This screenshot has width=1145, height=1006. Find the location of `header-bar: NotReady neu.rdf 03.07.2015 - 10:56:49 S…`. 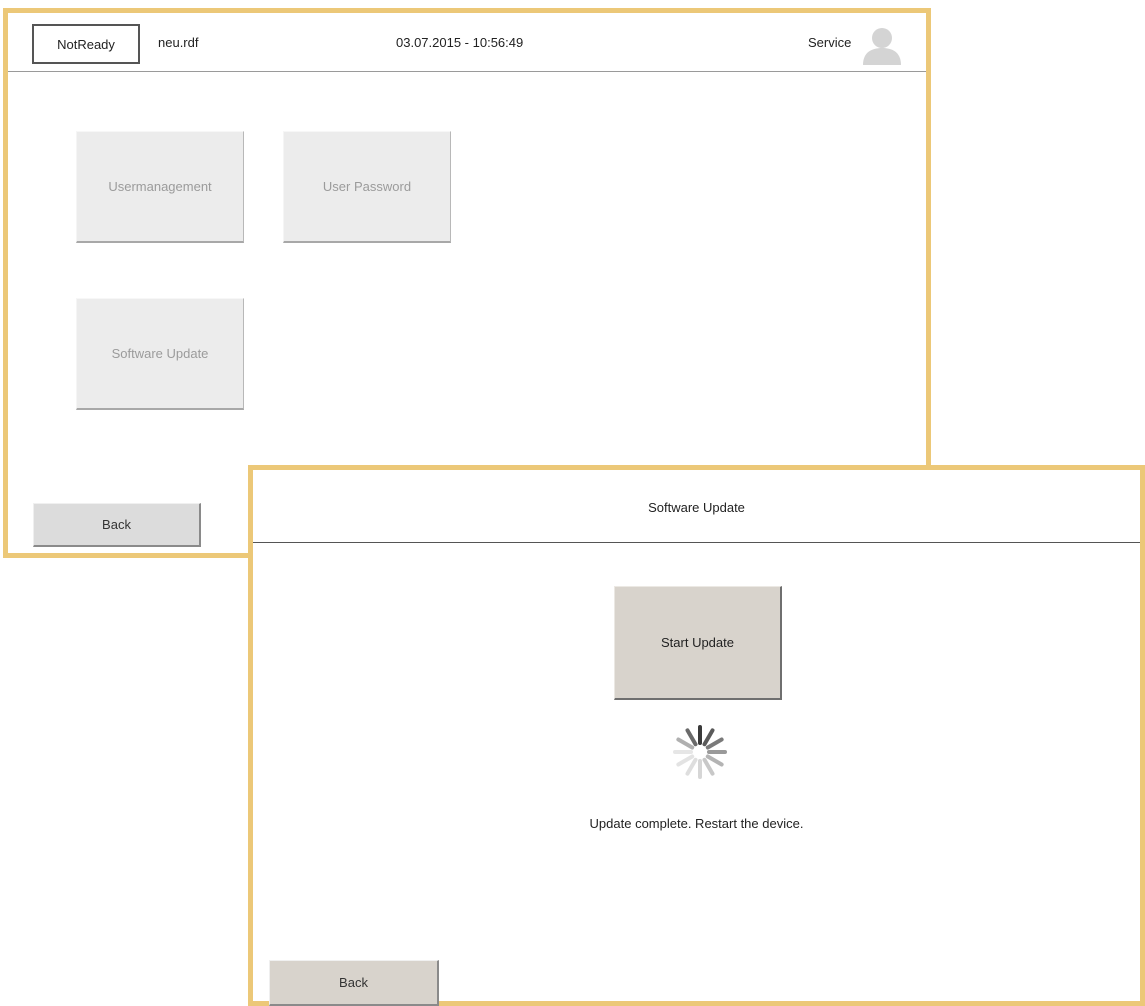

header-bar: NotReady neu.rdf 03.07.2015 - 10:56:49 S… is located at coordinates (467, 42).